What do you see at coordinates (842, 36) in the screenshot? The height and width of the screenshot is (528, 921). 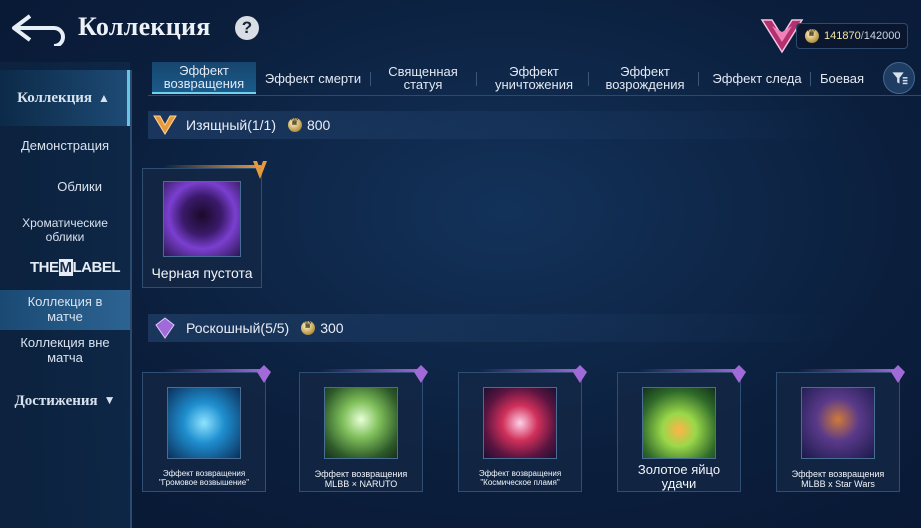 I see `points-current: 141870` at bounding box center [842, 36].